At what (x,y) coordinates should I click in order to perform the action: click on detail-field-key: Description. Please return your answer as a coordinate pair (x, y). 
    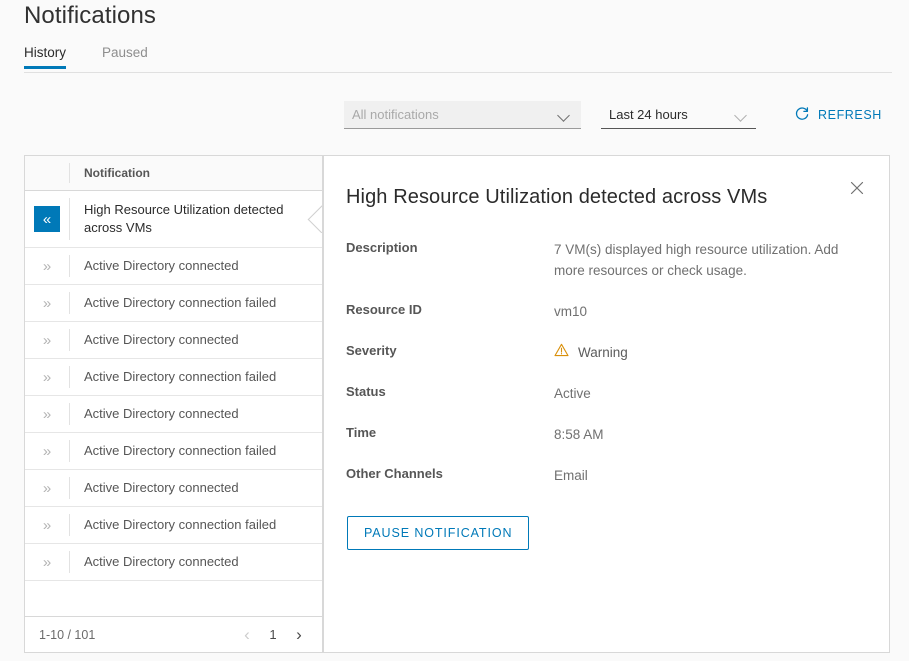
    Looking at the image, I should click on (382, 247).